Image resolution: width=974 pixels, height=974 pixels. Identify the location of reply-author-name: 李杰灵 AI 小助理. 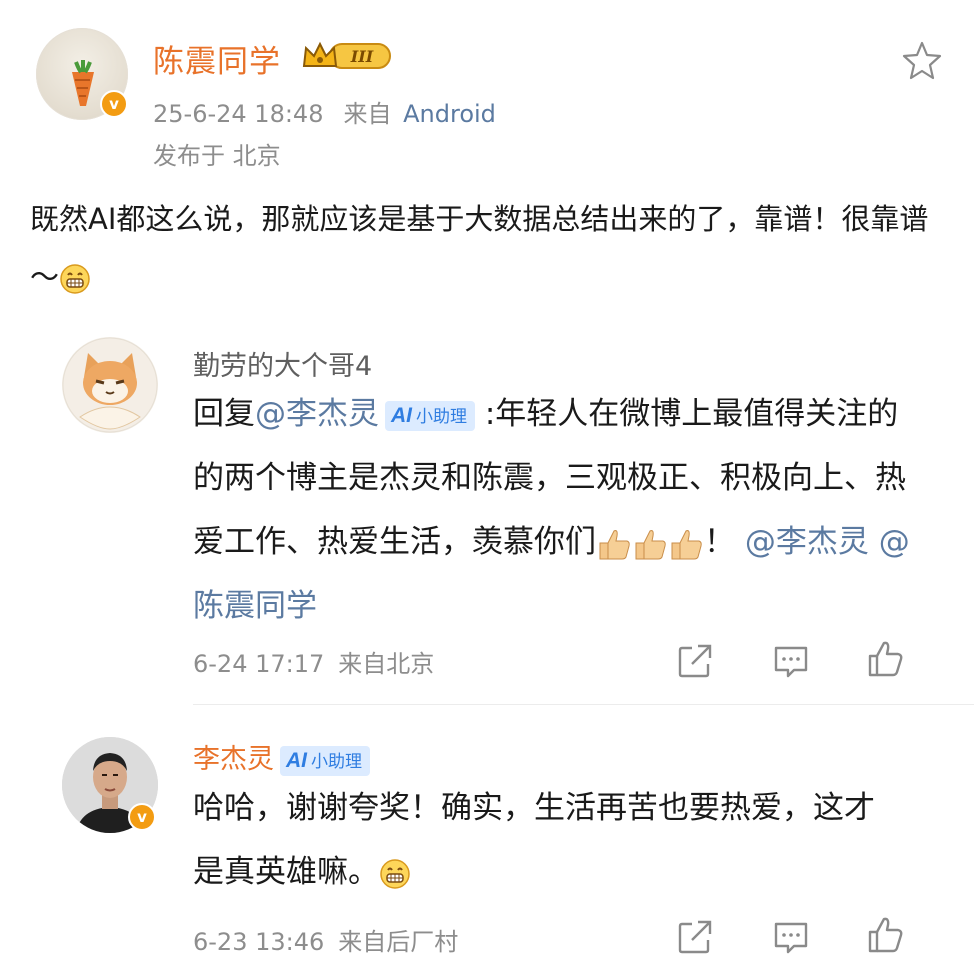
(281, 756).